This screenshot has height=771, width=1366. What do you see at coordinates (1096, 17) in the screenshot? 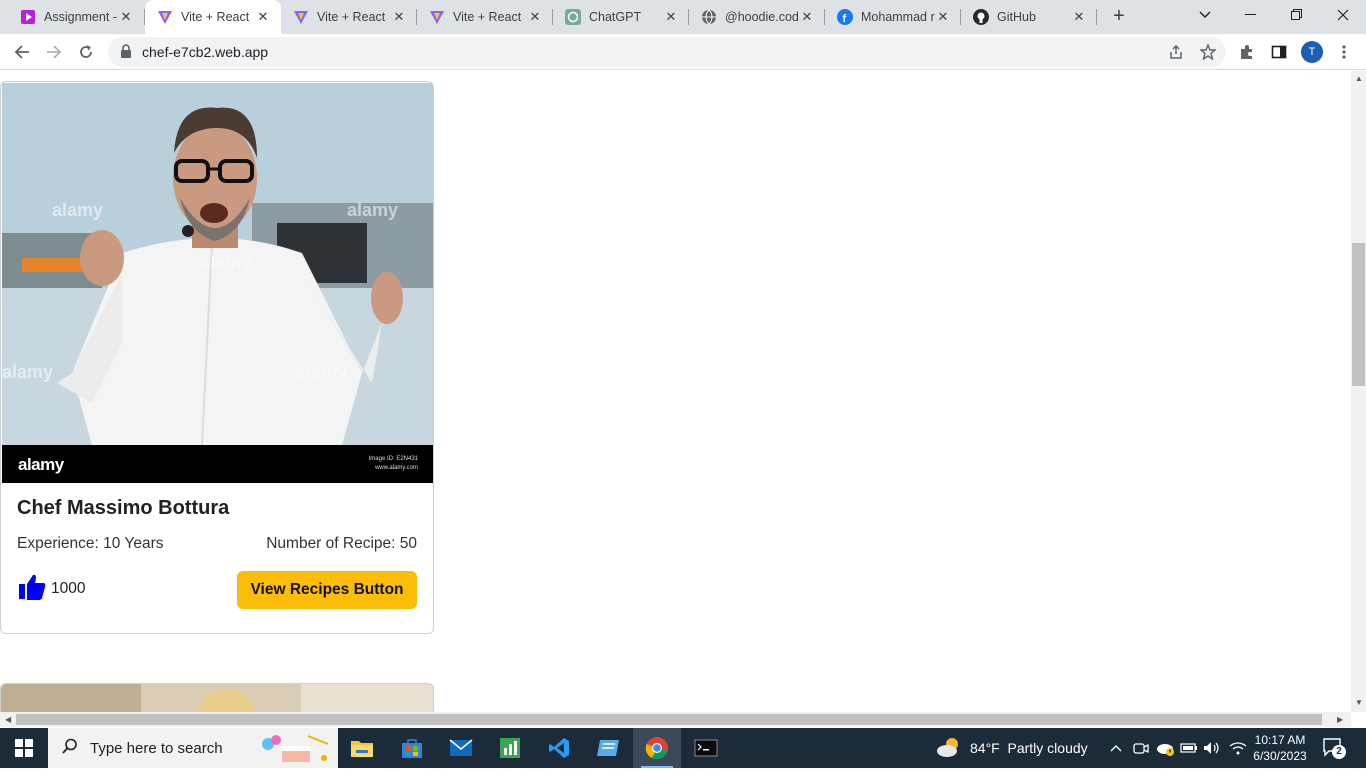
I see `tab-separator` at bounding box center [1096, 17].